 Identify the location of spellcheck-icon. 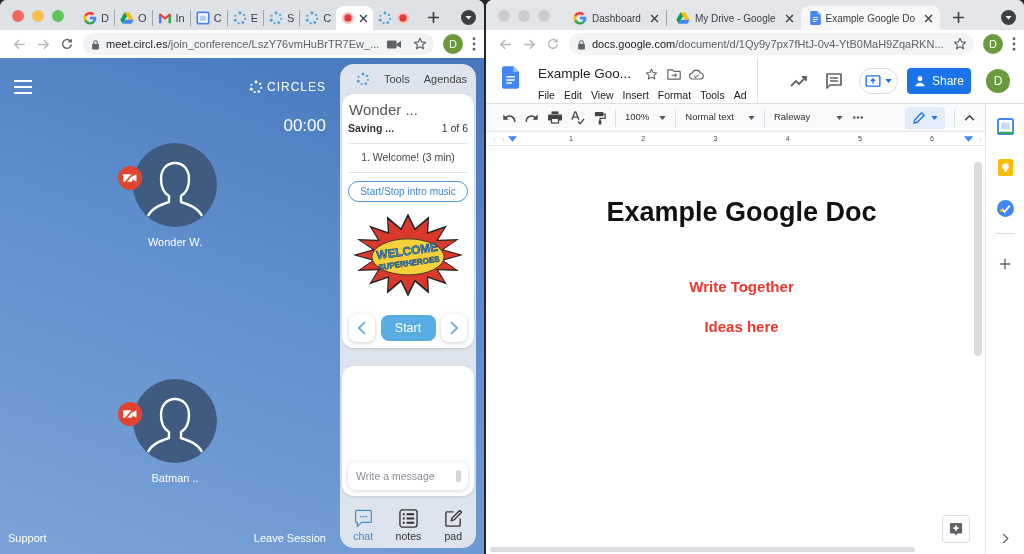
(578, 117).